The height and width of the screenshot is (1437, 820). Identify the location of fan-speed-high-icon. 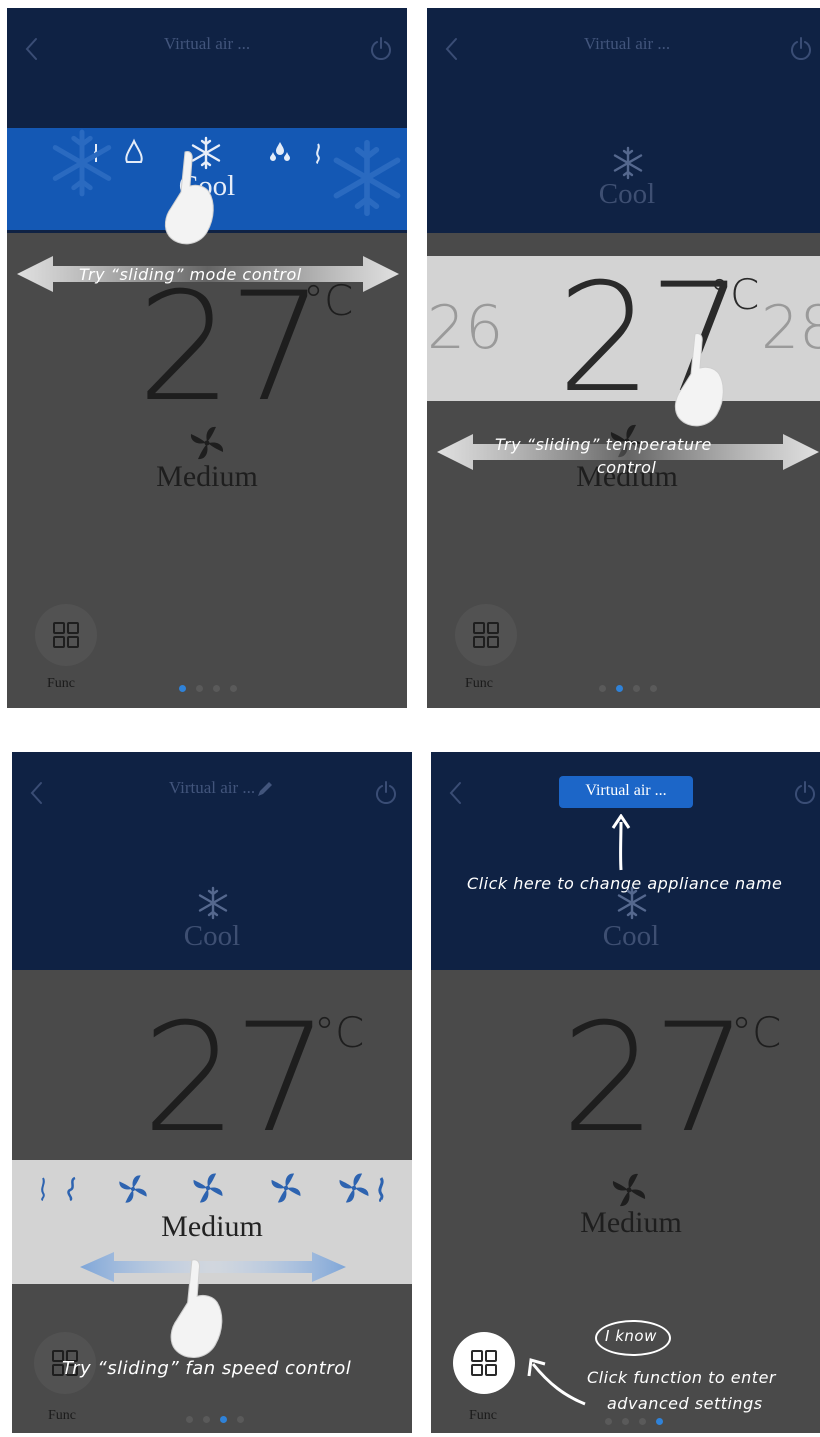
(286, 1188).